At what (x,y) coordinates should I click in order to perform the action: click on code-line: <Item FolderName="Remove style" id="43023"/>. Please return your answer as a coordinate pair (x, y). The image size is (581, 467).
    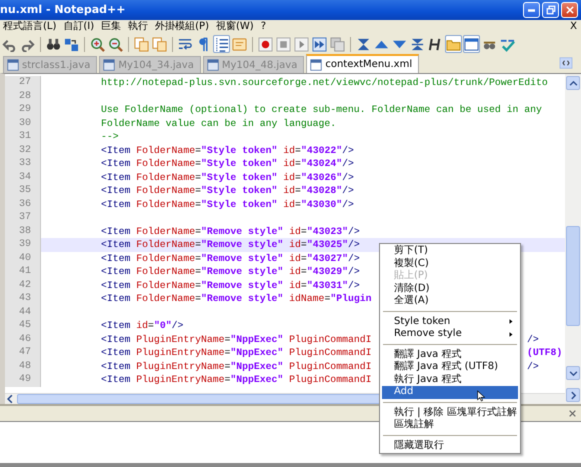
    Looking at the image, I should click on (230, 231).